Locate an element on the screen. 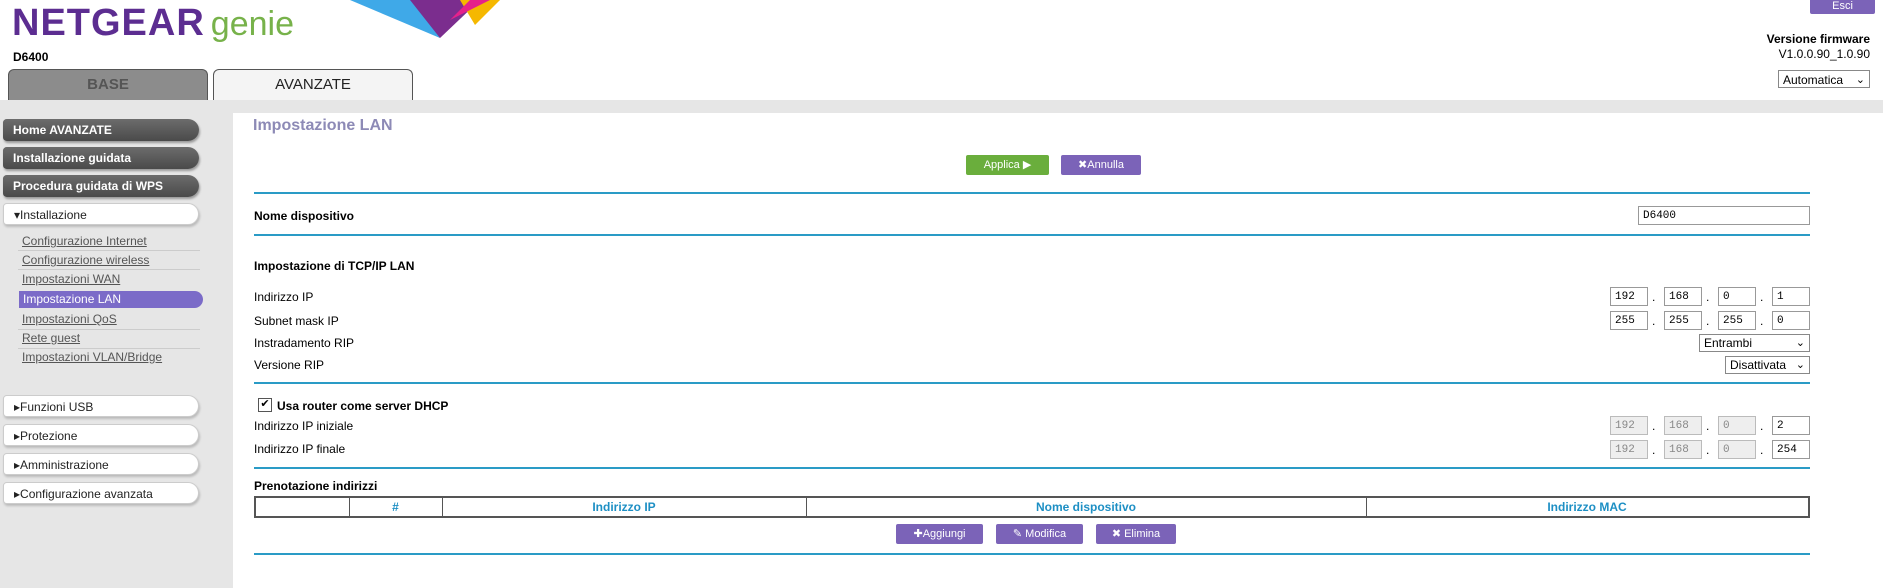  sidebar-section-usb: ▸Funzioni USB is located at coordinates (101, 406).